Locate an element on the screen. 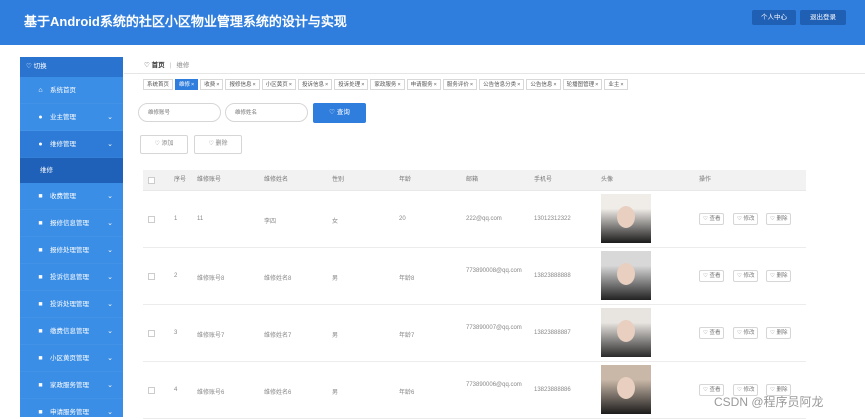 This screenshot has height=419, width=865. sidebar-item: ■ 申请服务管理 ⌄ is located at coordinates (71, 408).